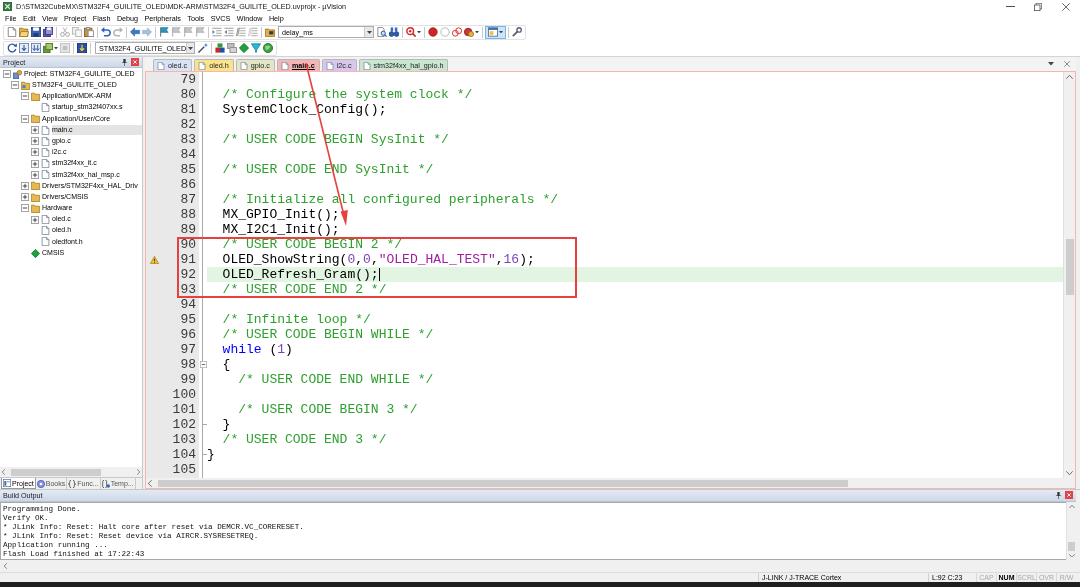  I want to click on line-number: 103, so click(184, 439).